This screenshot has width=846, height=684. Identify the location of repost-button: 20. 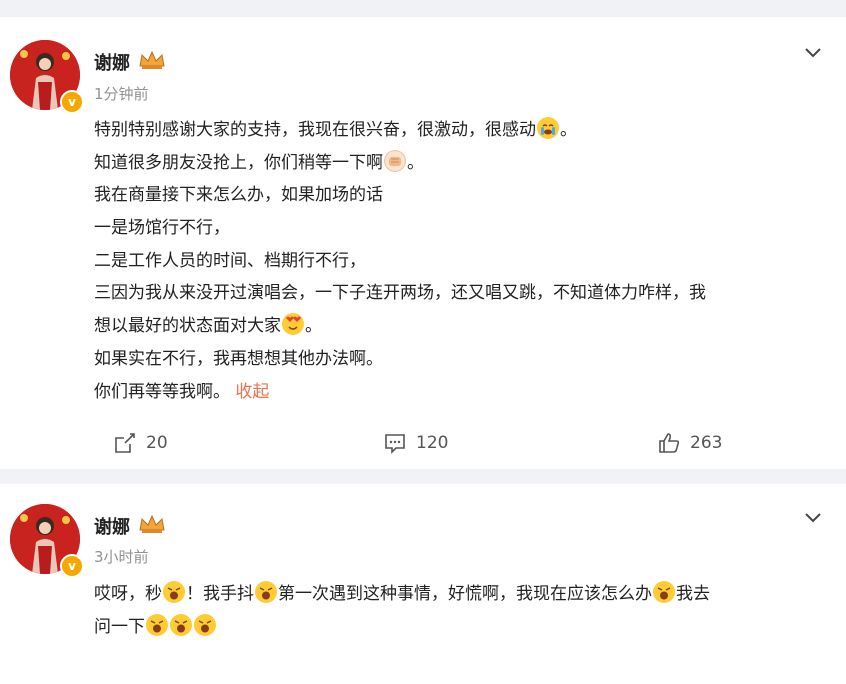
(141, 443).